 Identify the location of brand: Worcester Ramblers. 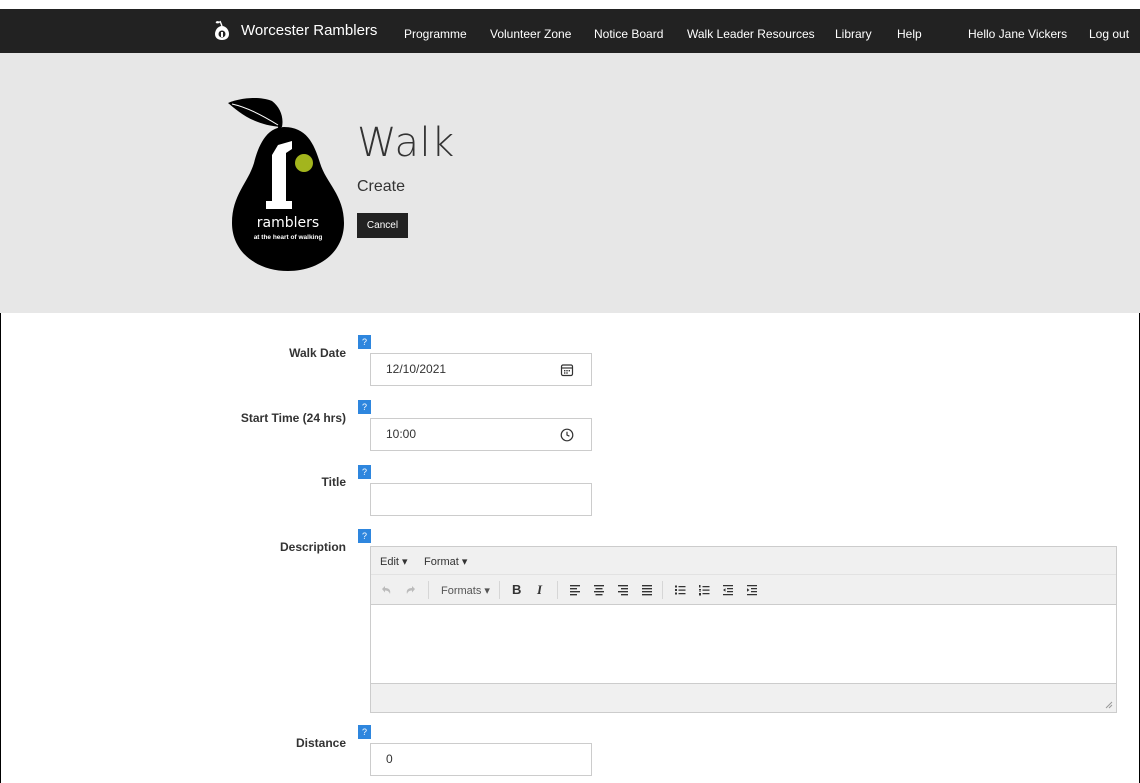
(295, 30).